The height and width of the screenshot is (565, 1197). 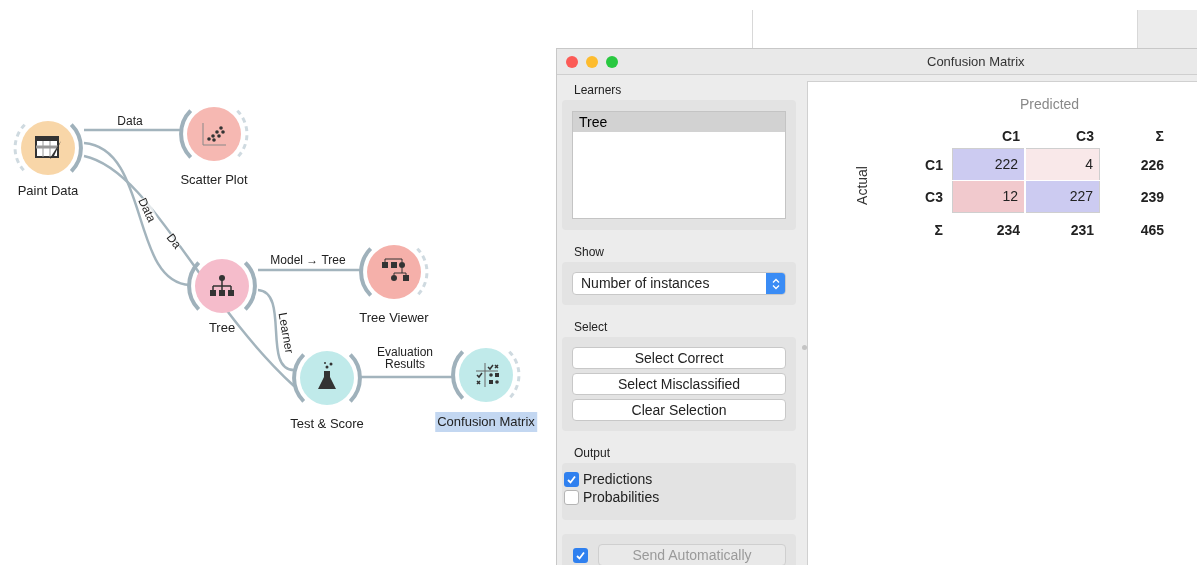 I want to click on window-title: Confusion Matrix, so click(x=976, y=61).